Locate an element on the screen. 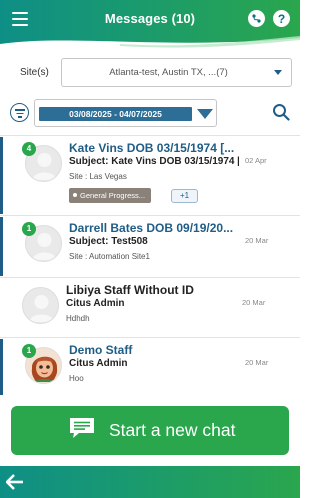 This screenshot has height=498, width=320. avatar is located at coordinates (40, 305).